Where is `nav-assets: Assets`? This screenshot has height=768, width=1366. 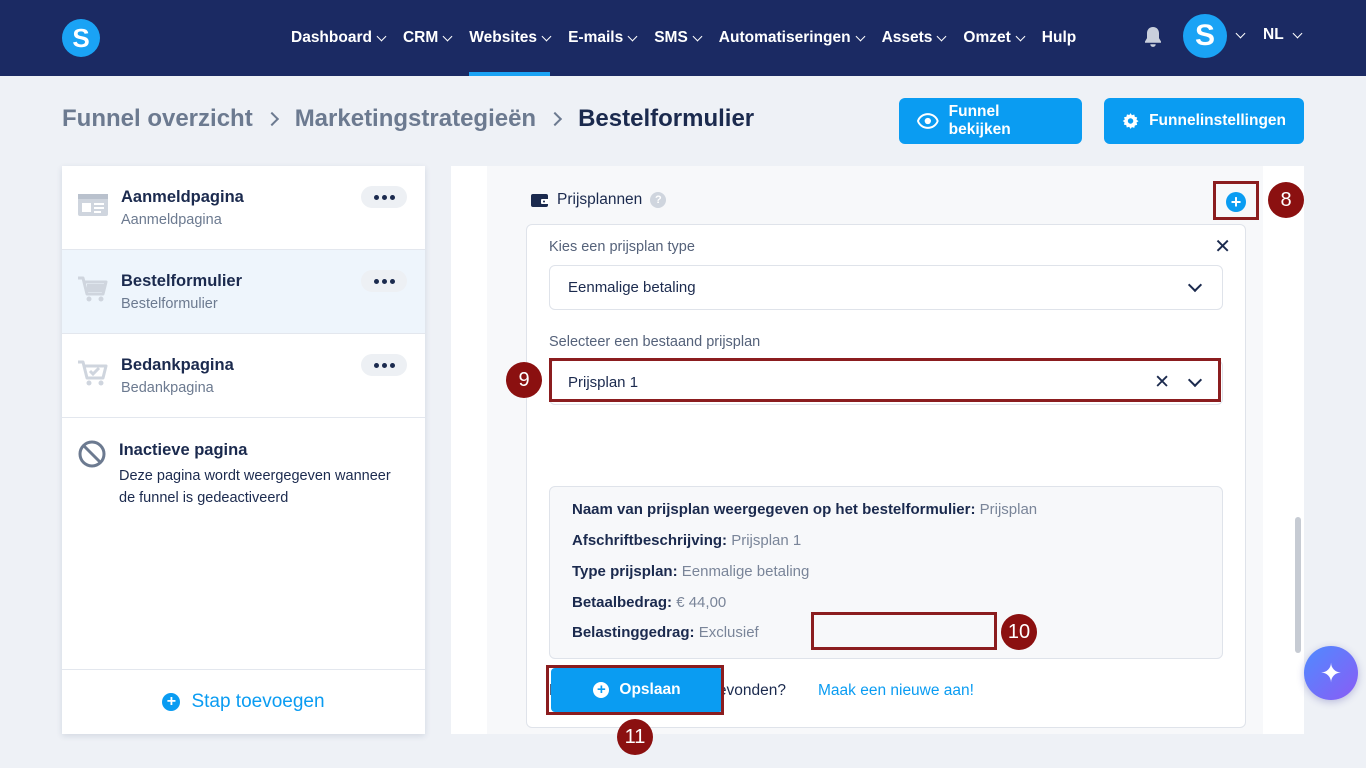
nav-assets: Assets is located at coordinates (914, 38).